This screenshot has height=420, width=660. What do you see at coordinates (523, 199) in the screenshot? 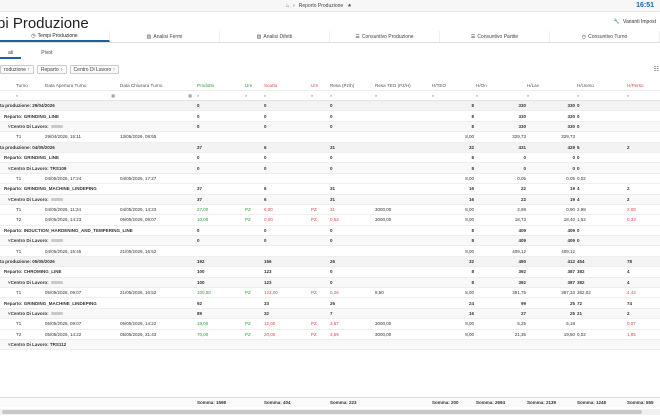
I see `cell-hon: 22` at bounding box center [523, 199].